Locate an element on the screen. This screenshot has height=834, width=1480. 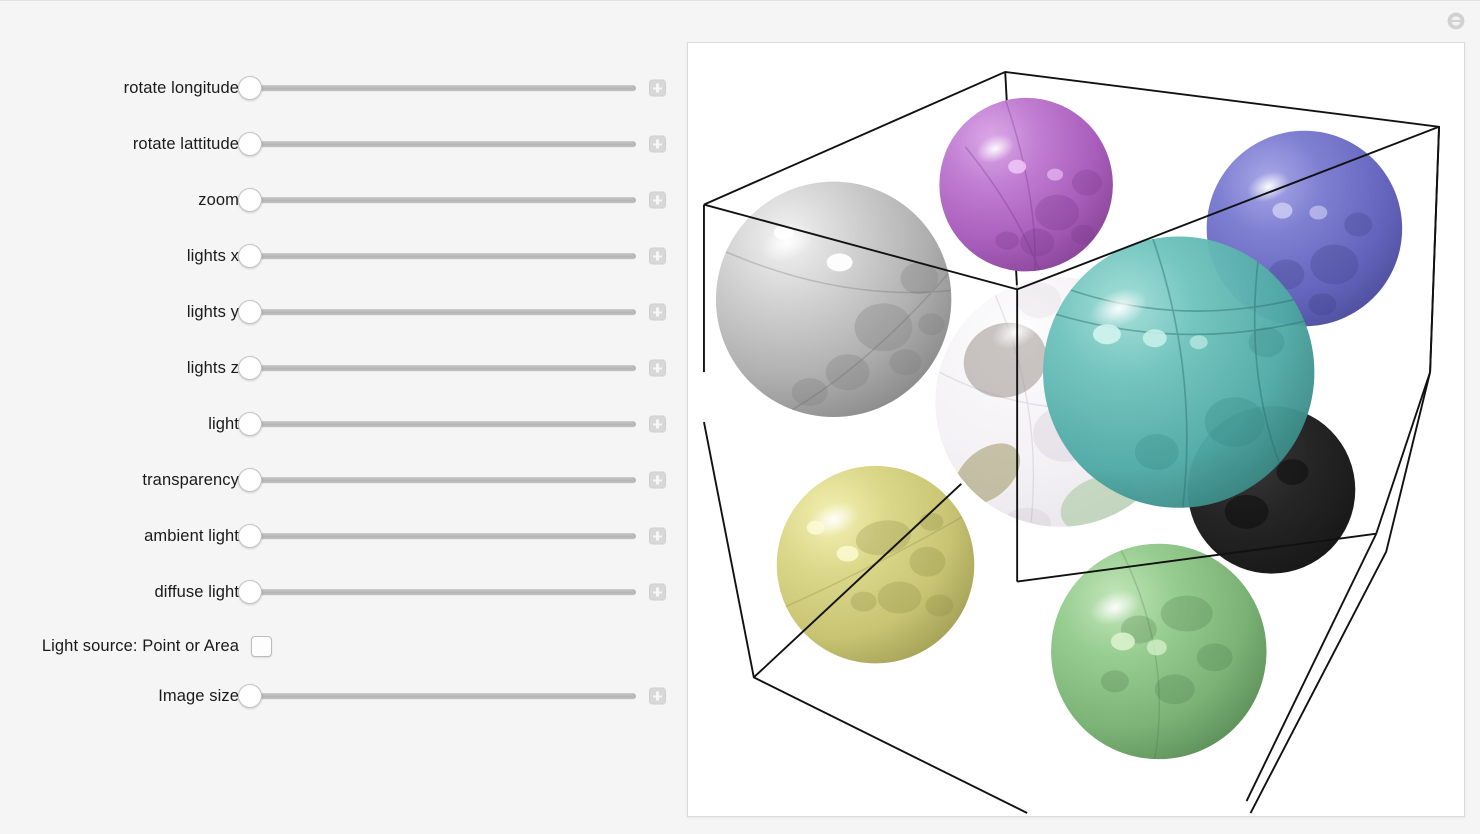
checkbox-row-light-source-point-or-area: Light source: Point or Area is located at coordinates (343, 646).